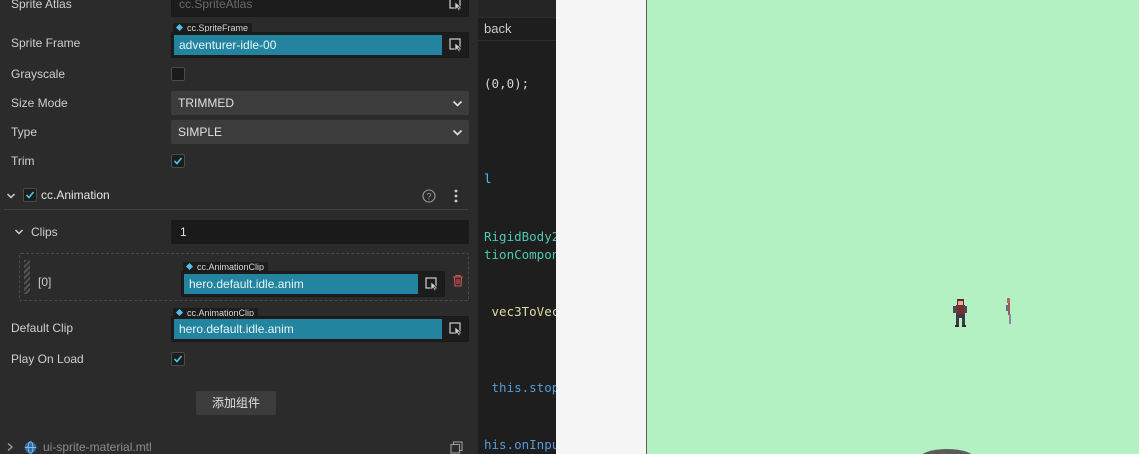 The image size is (1139, 454). What do you see at coordinates (320, 132) in the screenshot?
I see `type-select: SIMPLE` at bounding box center [320, 132].